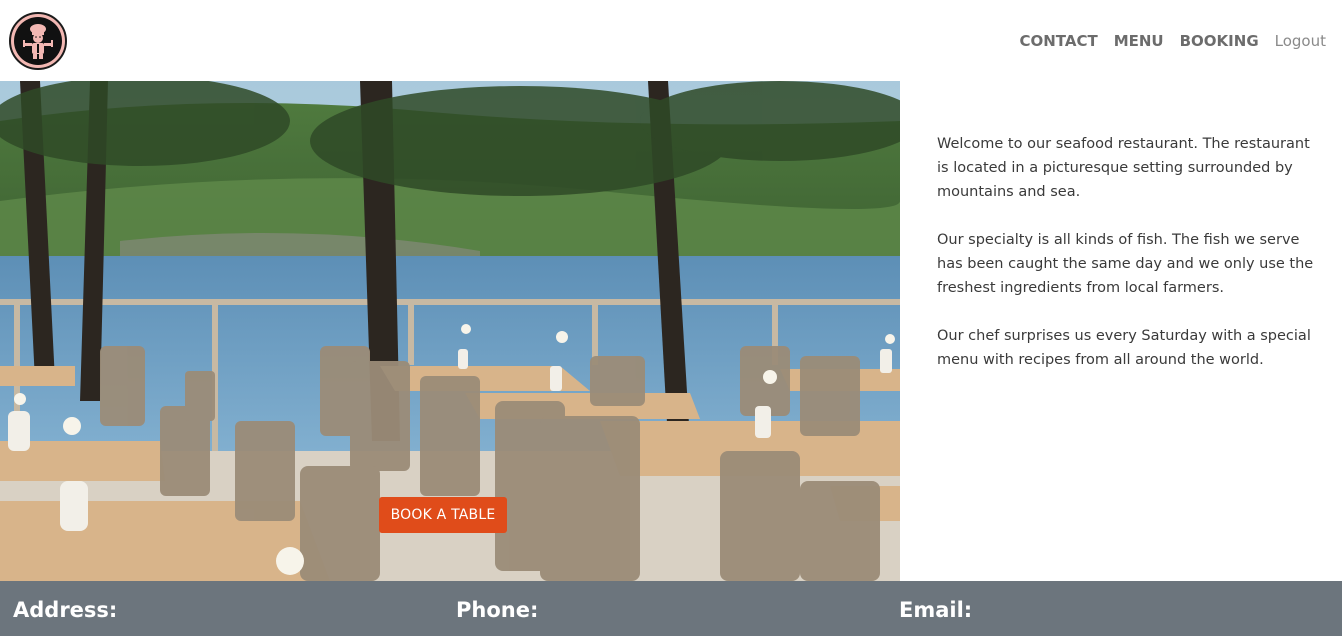 The height and width of the screenshot is (636, 1342). What do you see at coordinates (1296, 41) in the screenshot?
I see `logout-link: Logout` at bounding box center [1296, 41].